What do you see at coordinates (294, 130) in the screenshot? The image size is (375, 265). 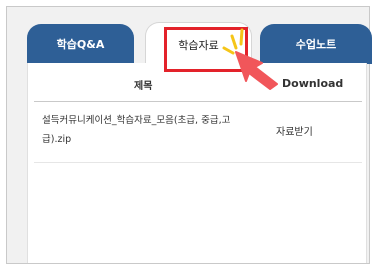 I see `download-link: 자료받기` at bounding box center [294, 130].